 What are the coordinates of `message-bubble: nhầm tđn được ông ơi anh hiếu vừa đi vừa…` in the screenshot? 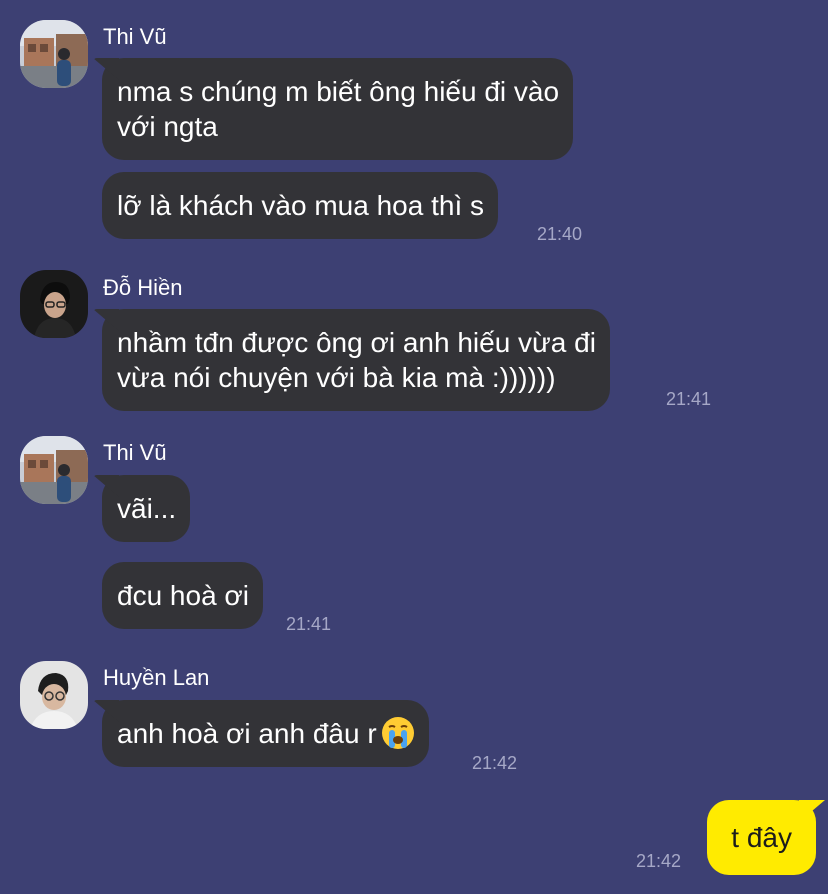 It's located at (356, 360).